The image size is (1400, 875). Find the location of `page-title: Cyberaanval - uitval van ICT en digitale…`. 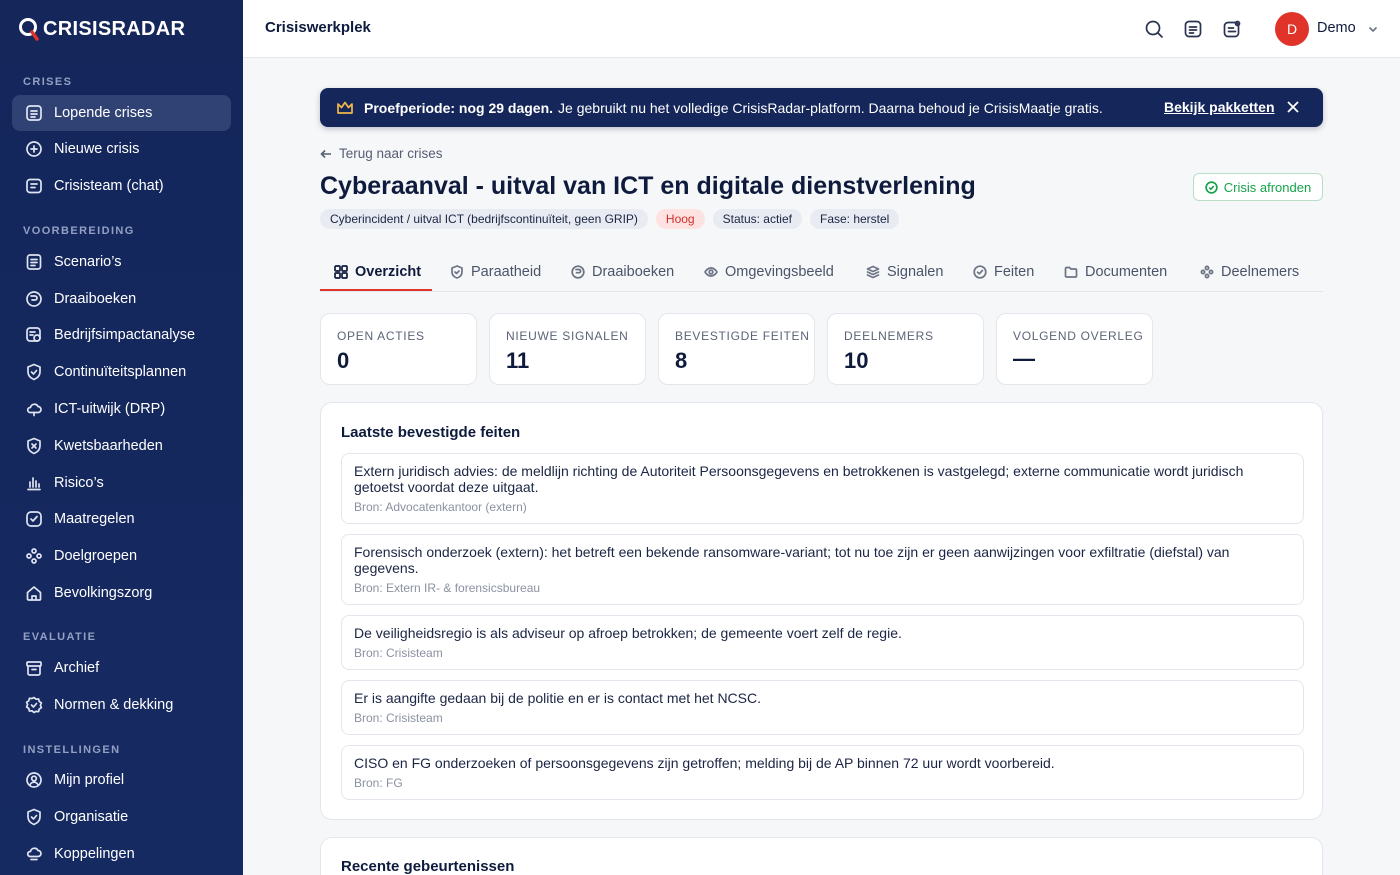

page-title: Cyberaanval - uitval van ICT en digitale… is located at coordinates (648, 186).